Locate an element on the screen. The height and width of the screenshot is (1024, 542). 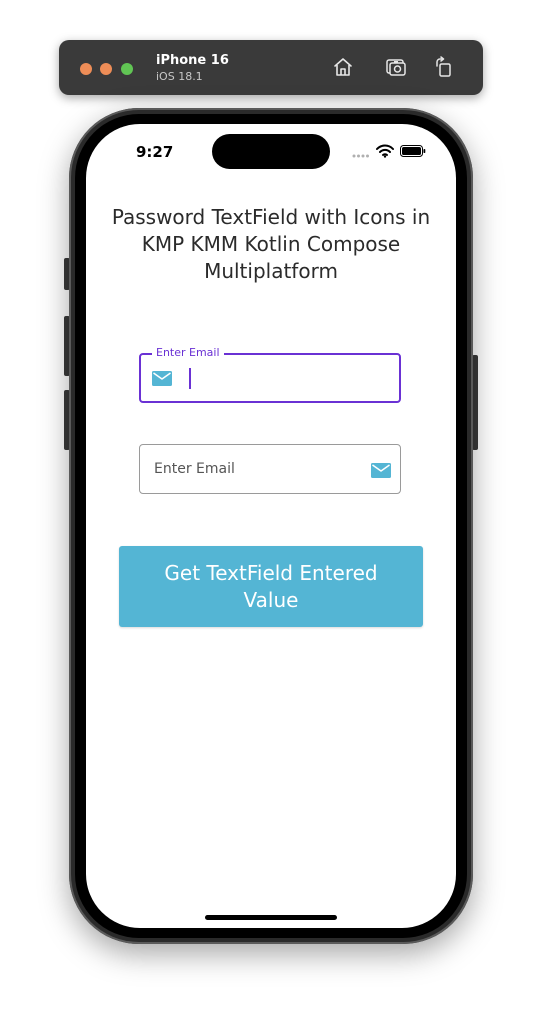
wifi-icon is located at coordinates (385, 151).